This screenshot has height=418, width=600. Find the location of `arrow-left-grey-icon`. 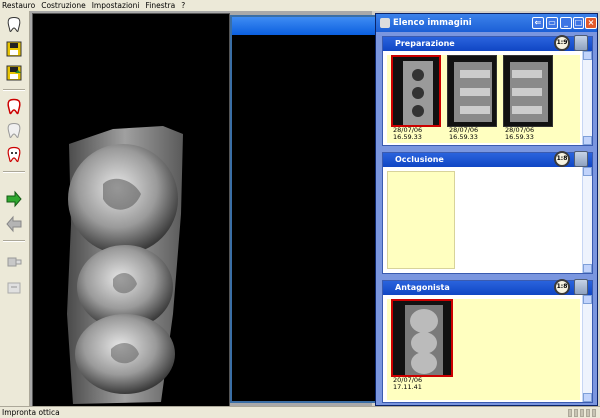

arrow-left-grey-icon is located at coordinates (14, 224).